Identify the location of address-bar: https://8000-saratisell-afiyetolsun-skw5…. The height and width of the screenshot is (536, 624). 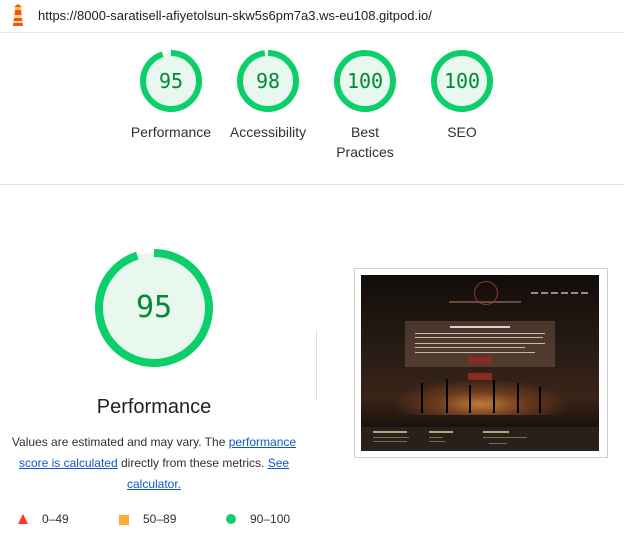
(312, 16).